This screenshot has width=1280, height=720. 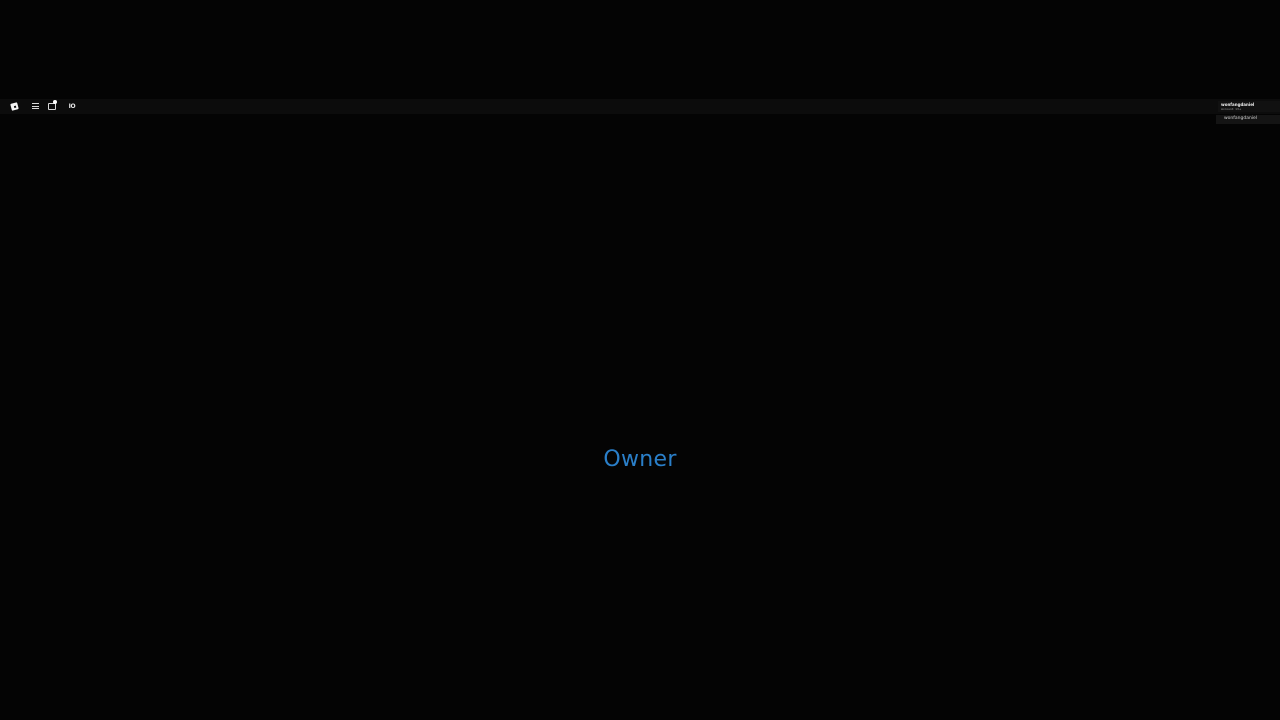 What do you see at coordinates (1241, 118) in the screenshot?
I see `leaderboard-player-name: wonfangdaniel` at bounding box center [1241, 118].